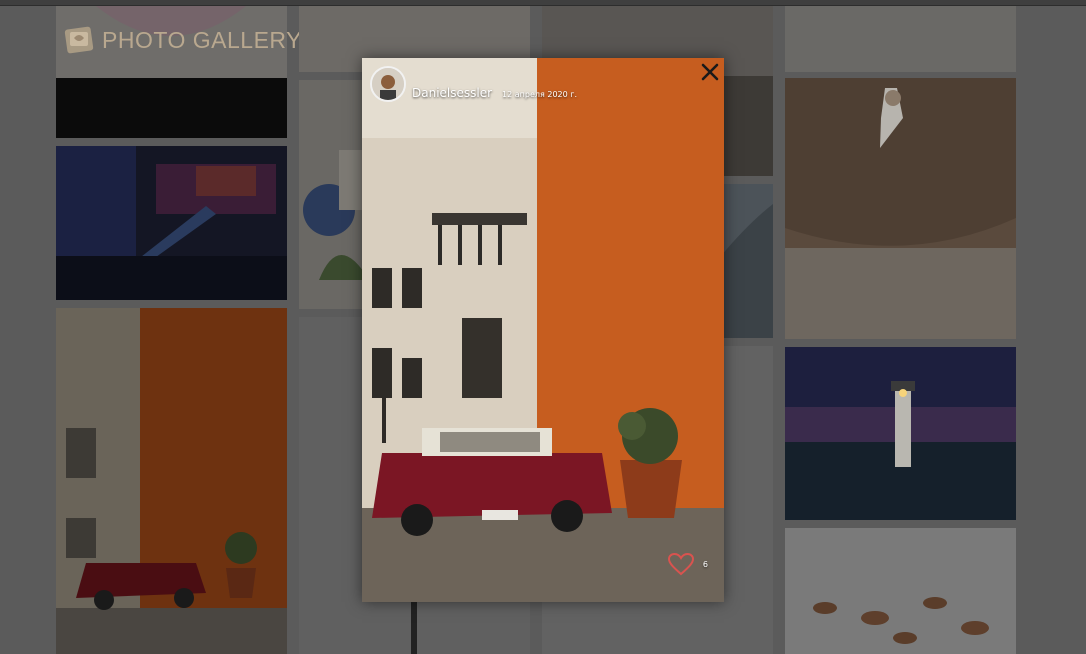 This screenshot has width=1086, height=654. I want to click on tile-climber-rock, so click(900, 208).